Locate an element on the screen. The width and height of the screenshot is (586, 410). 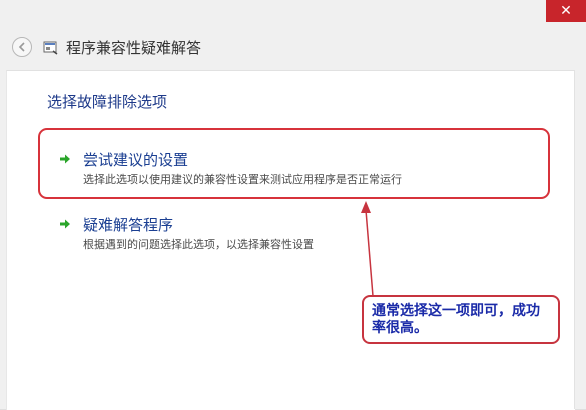
callout-text: 通常选择这一项即可，成功率很高。 is located at coordinates (456, 319).